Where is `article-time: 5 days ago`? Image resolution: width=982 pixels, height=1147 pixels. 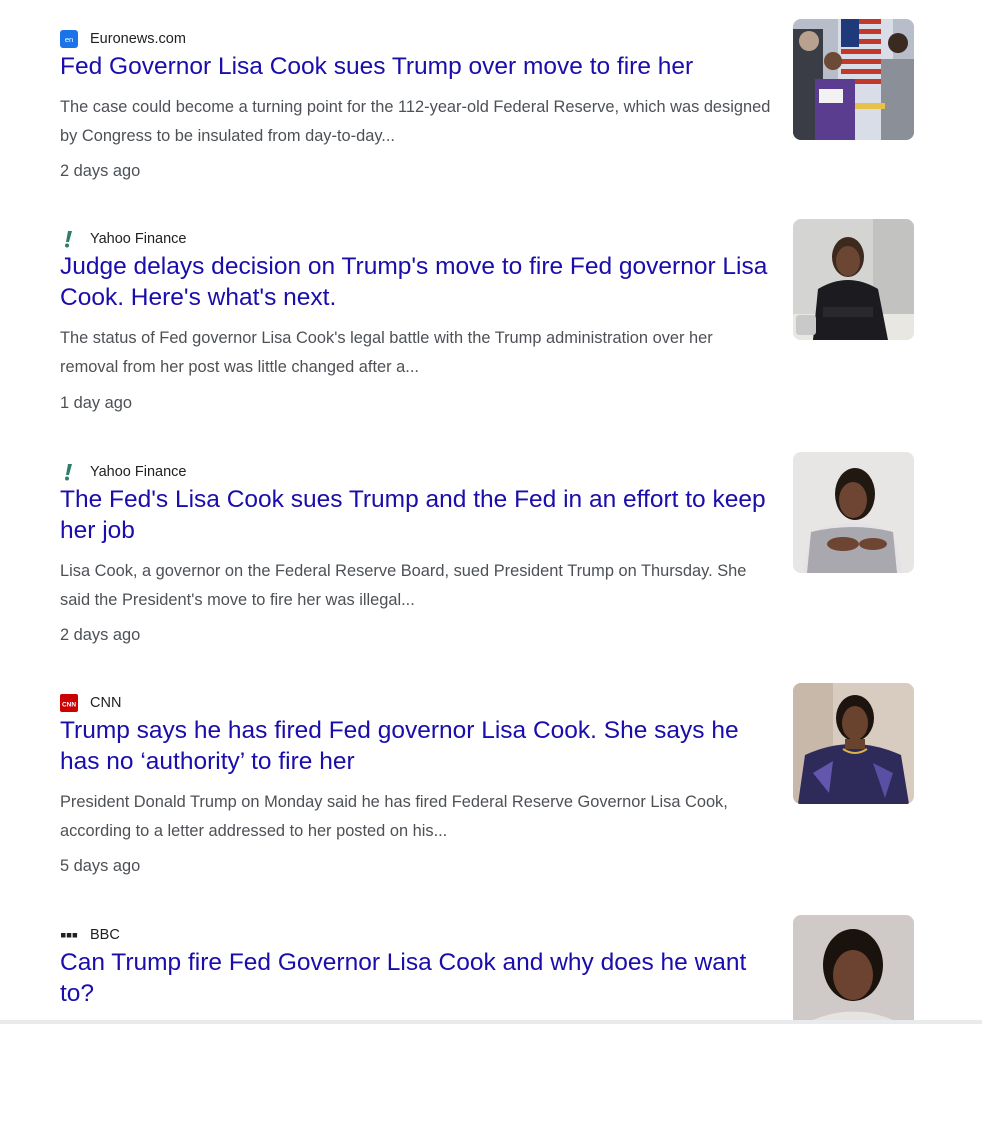
article-time: 5 days ago is located at coordinates (100, 866).